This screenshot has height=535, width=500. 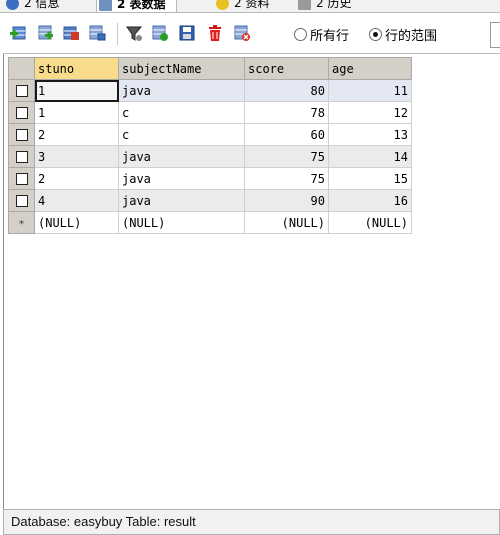 What do you see at coordinates (105, 5) in the screenshot?
I see `table-icon` at bounding box center [105, 5].